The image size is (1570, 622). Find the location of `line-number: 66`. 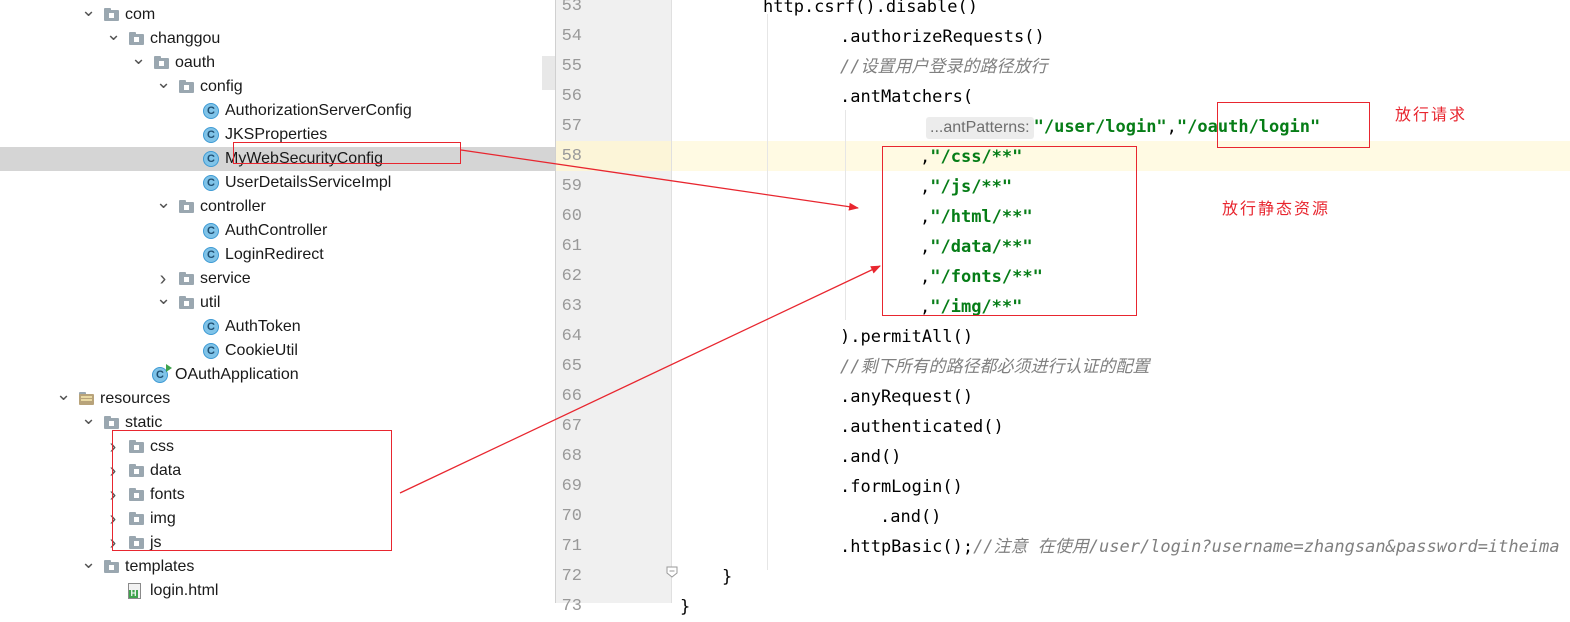

line-number: 66 is located at coordinates (571, 396).